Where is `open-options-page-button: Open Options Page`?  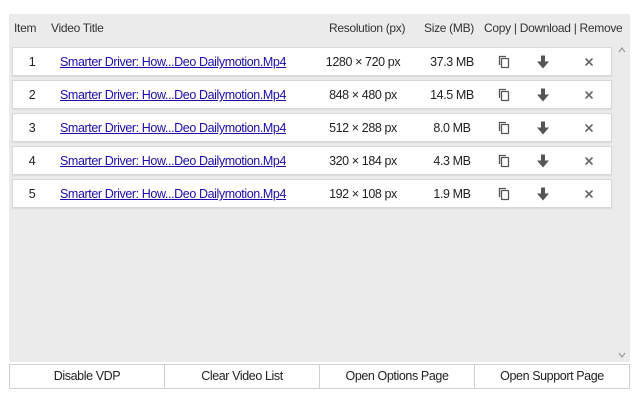
open-options-page-button: Open Options Page is located at coordinates (396, 376).